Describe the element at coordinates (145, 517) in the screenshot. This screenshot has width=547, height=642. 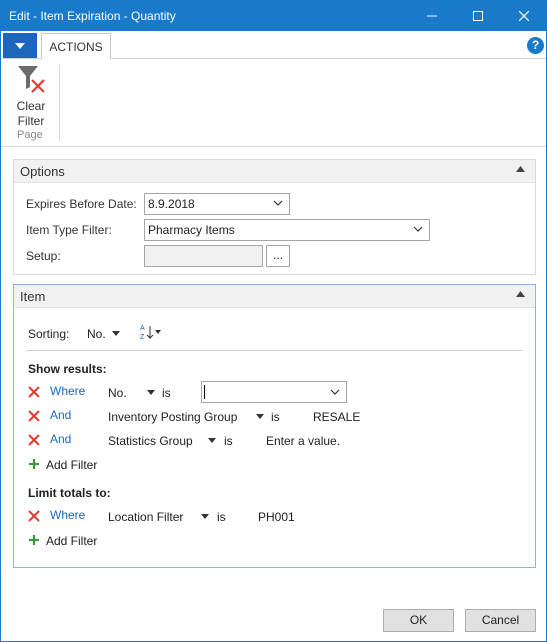
I see `filter-field: Location Filter` at that location.